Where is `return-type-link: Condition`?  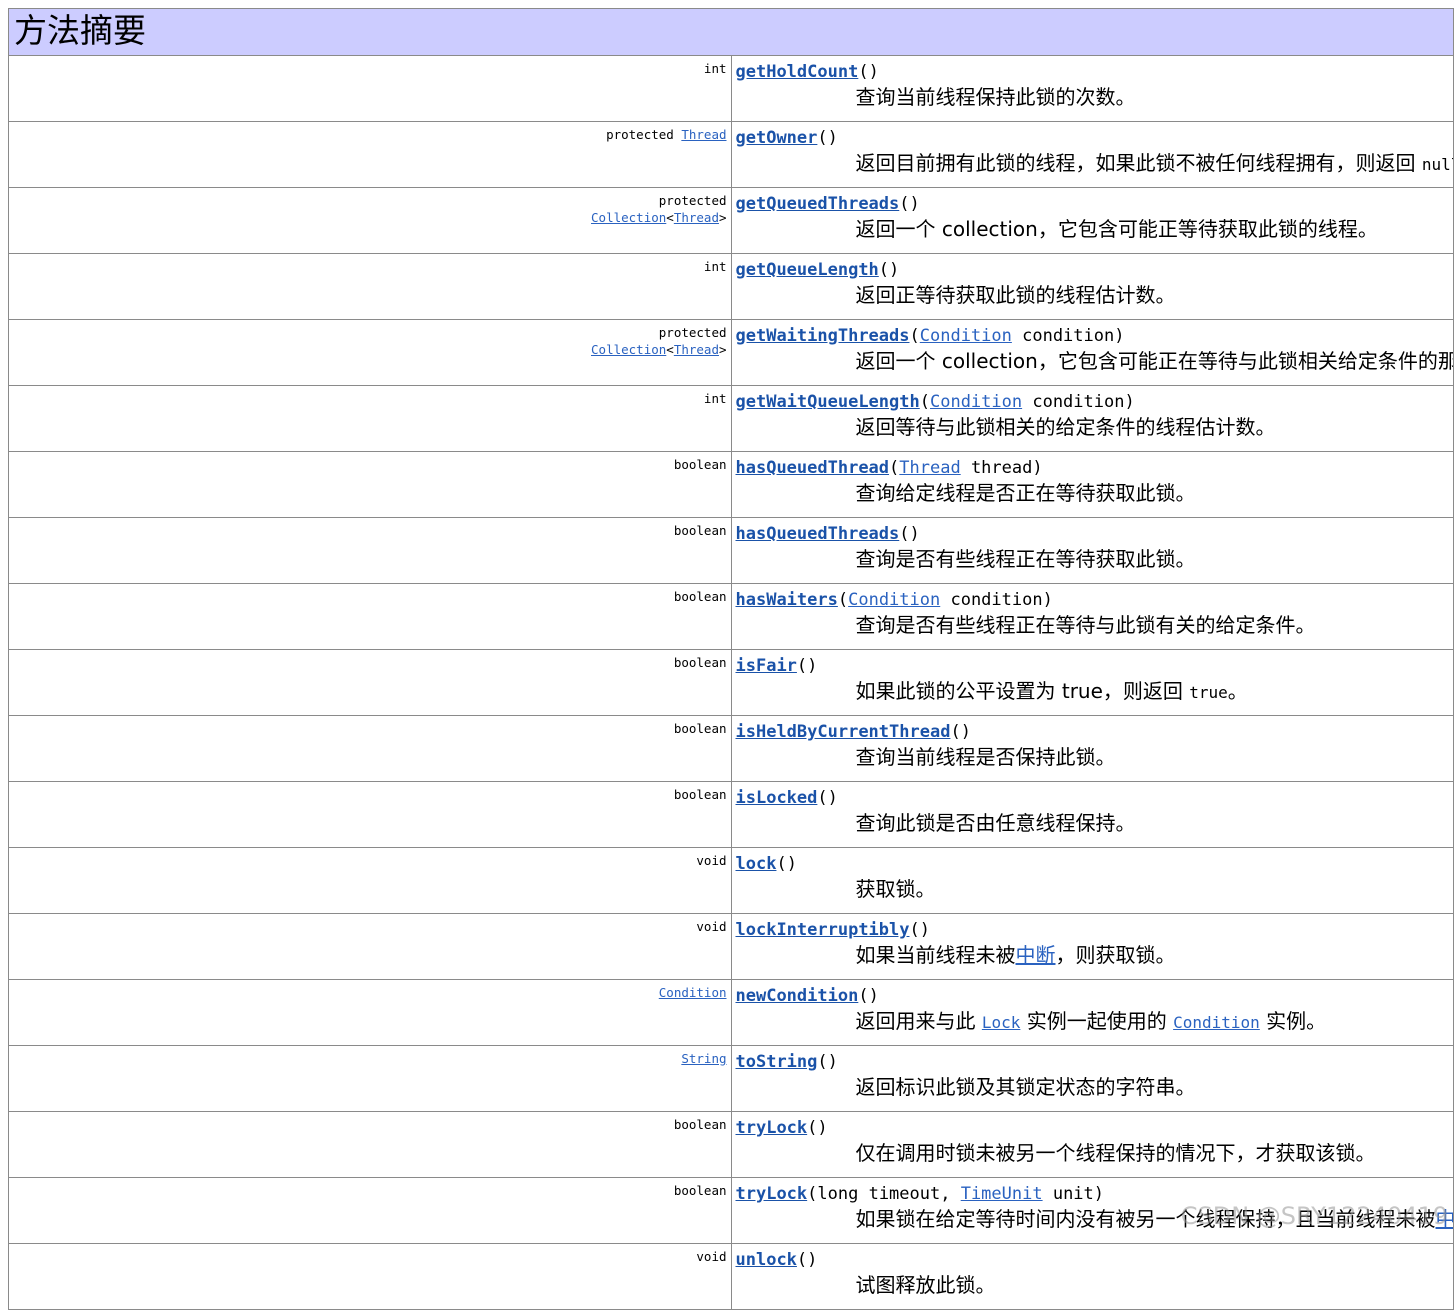 return-type-link: Condition is located at coordinates (693, 992).